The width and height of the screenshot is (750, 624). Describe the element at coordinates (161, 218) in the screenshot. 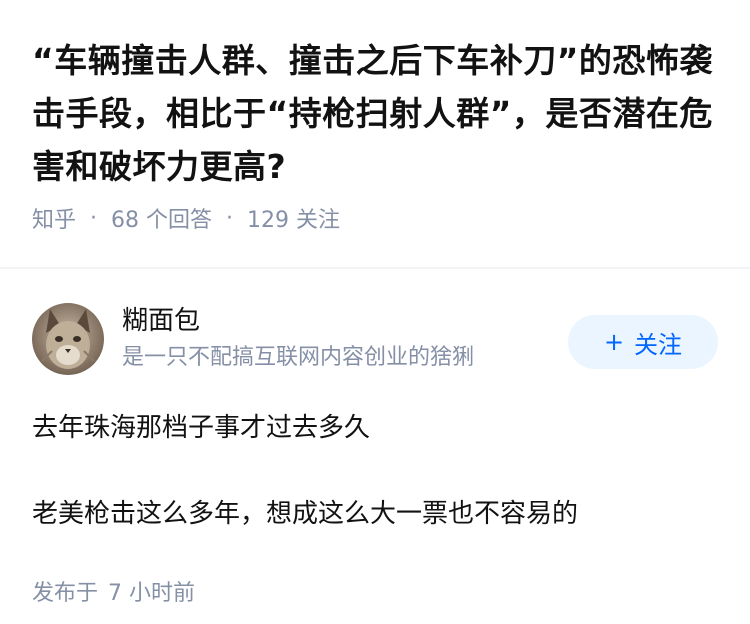

I see `answers-count: 68 个回答` at that location.